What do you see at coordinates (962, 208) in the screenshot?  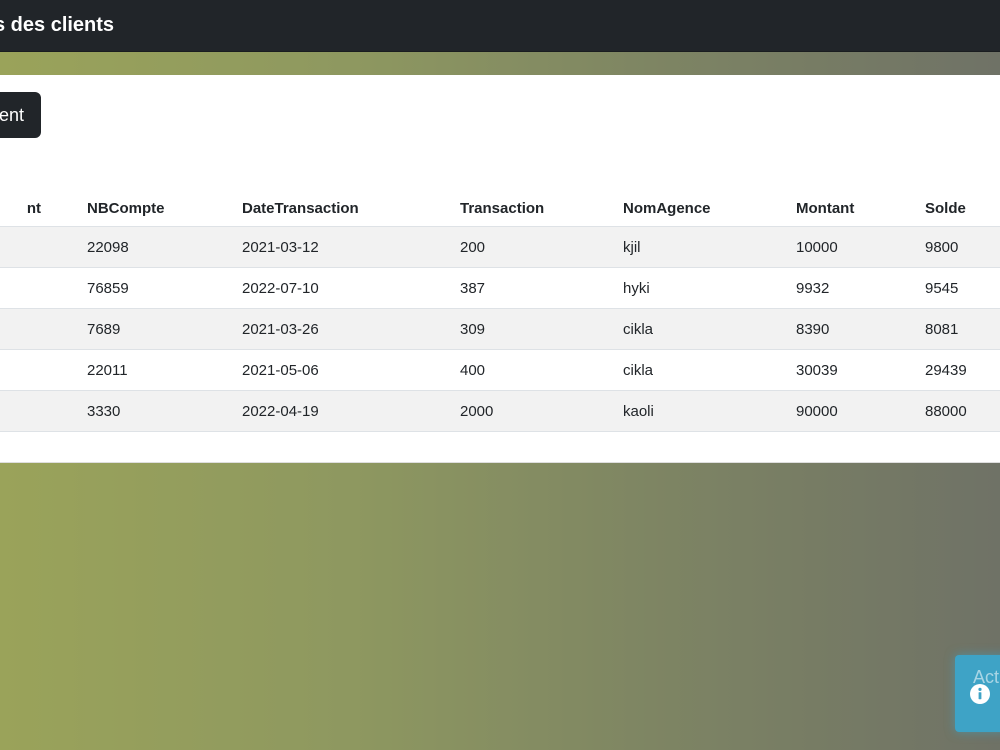 I see `column-header-solde: Solde` at bounding box center [962, 208].